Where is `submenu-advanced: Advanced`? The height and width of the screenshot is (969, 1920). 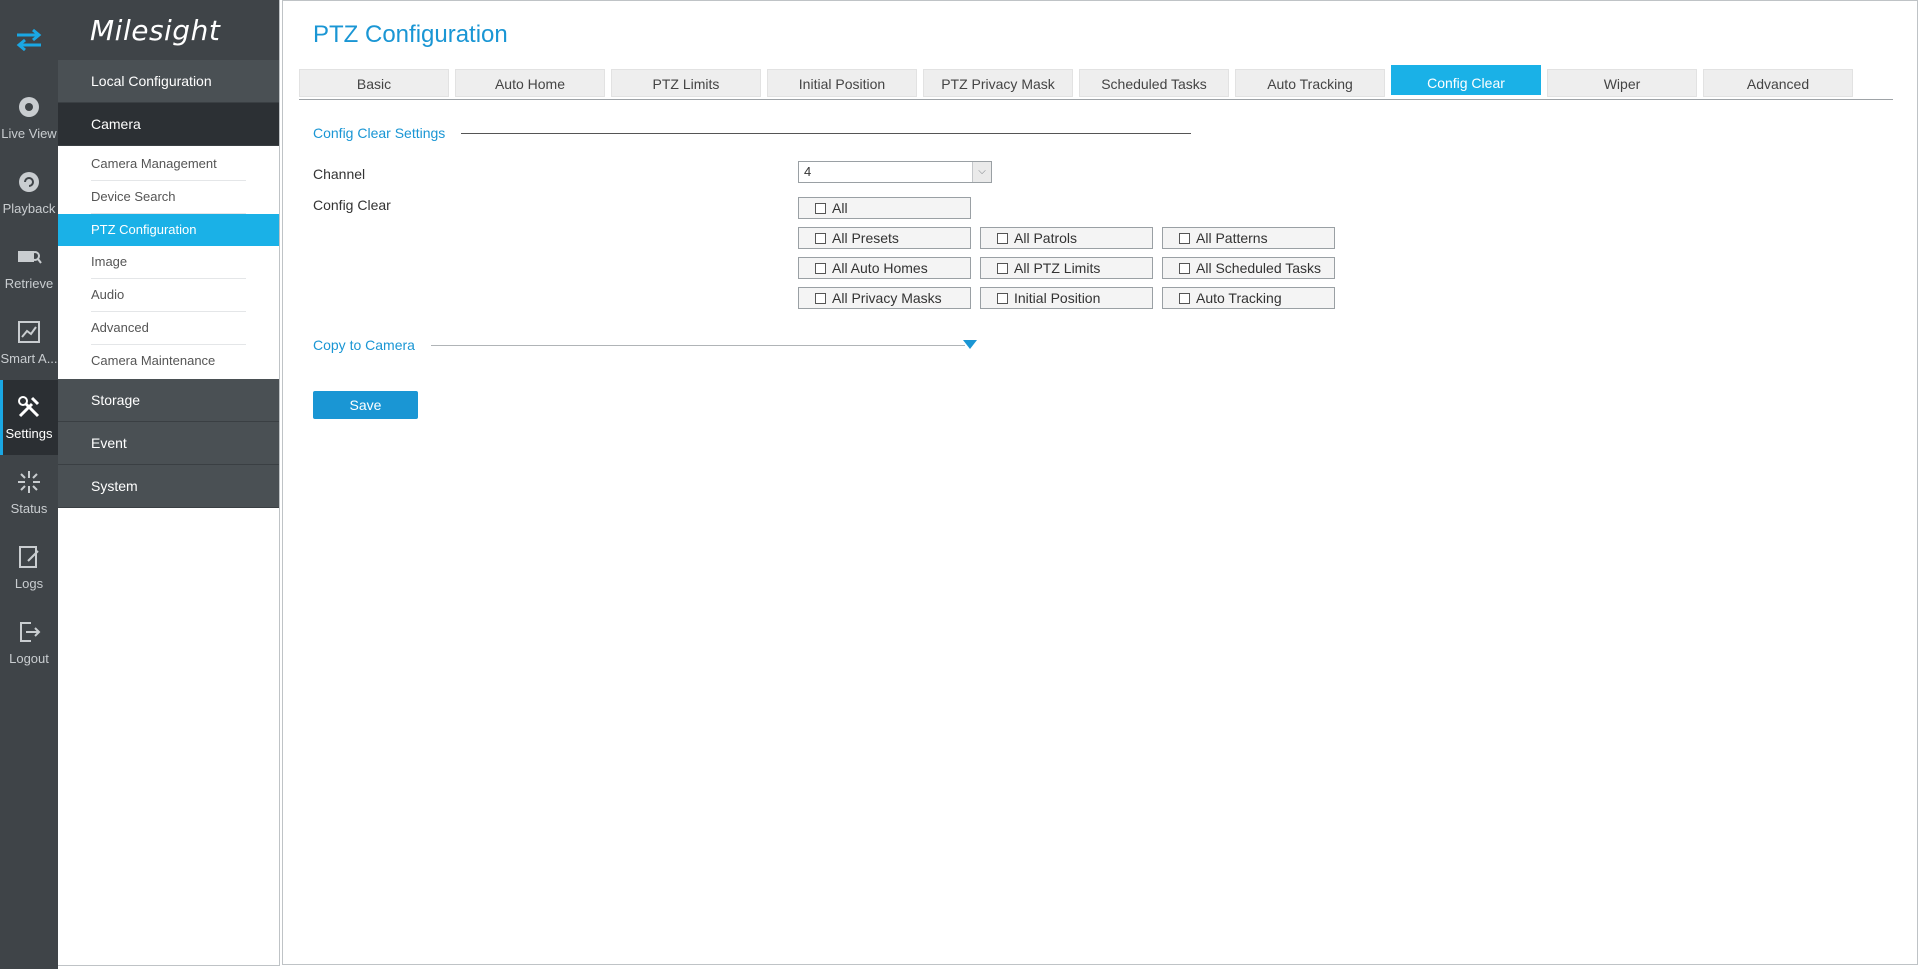 submenu-advanced: Advanced is located at coordinates (168, 328).